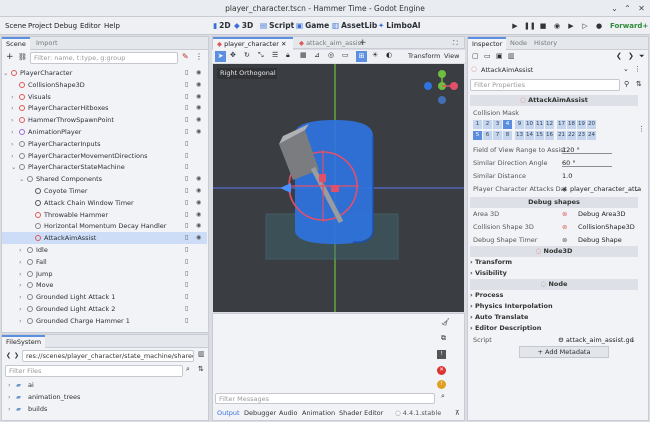 The image size is (650, 422). I want to click on history-back-icon: ❮, so click(619, 56).